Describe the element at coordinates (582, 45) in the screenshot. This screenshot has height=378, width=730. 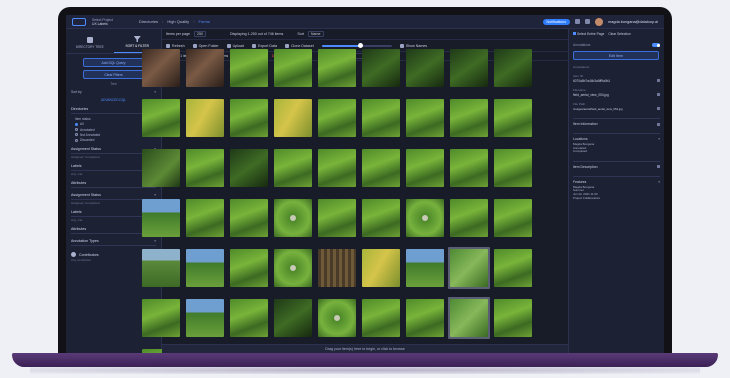
I see `toggle-label: Annotations` at that location.